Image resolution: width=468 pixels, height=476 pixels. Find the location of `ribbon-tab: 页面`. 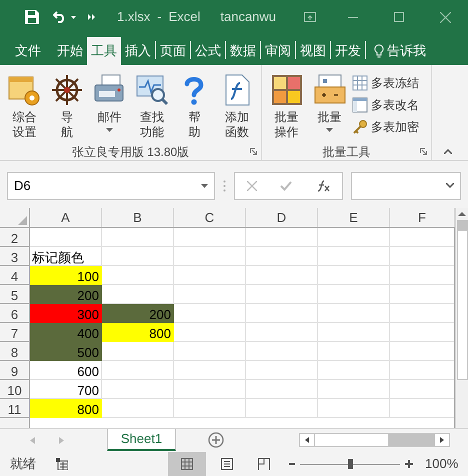

ribbon-tab: 页面 is located at coordinates (173, 51).